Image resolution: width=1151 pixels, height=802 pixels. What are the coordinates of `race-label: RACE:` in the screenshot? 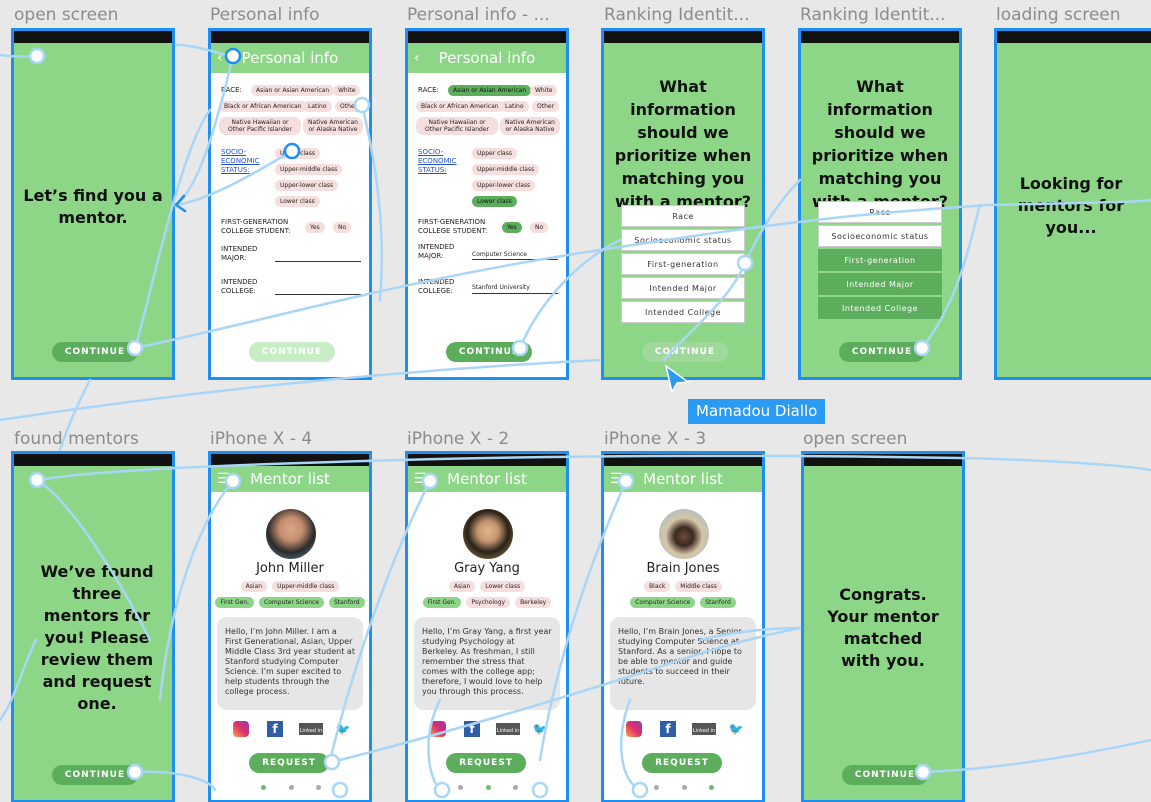 It's located at (428, 90).